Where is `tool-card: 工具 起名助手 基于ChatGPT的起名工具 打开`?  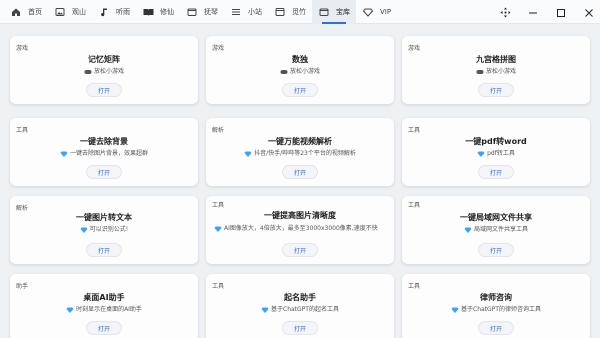 tool-card: 工具 起名助手 基于ChatGPT的起名工具 打开 is located at coordinates (300, 306).